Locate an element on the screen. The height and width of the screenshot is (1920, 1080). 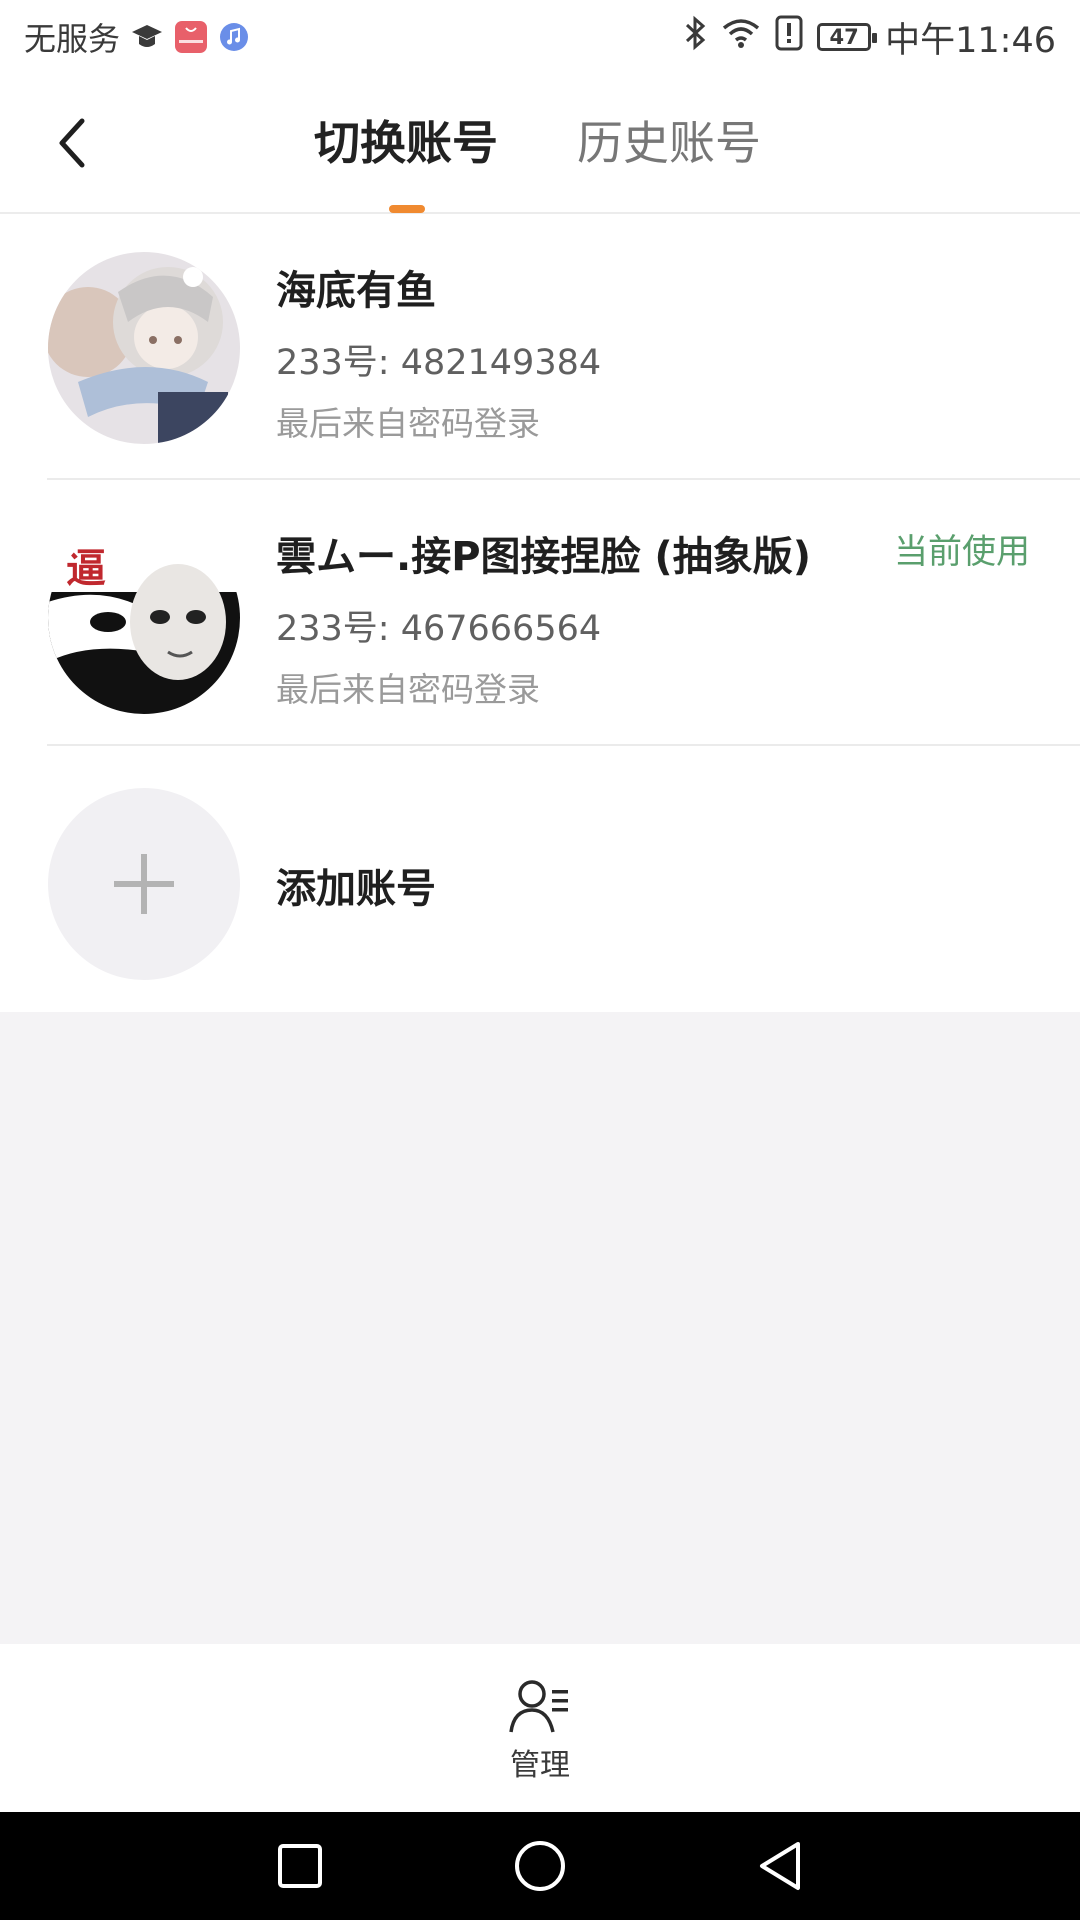
wifi-icon is located at coordinates (741, 37).